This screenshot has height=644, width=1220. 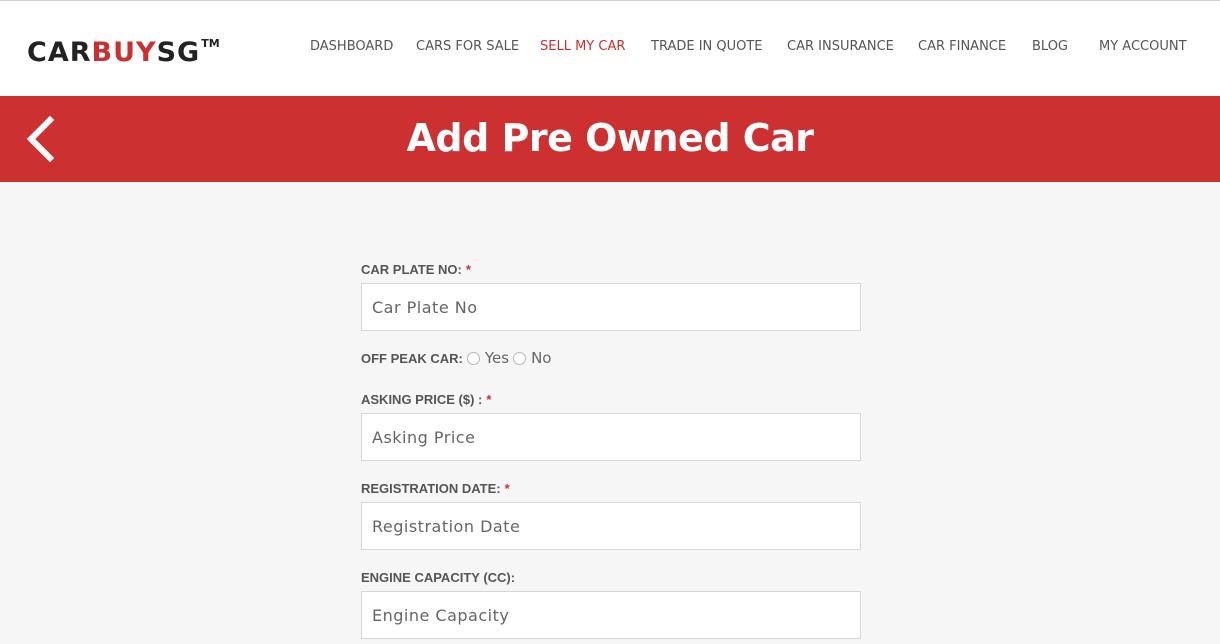 What do you see at coordinates (351, 47) in the screenshot?
I see `nav-item-dashboard: DASHBOARD` at bounding box center [351, 47].